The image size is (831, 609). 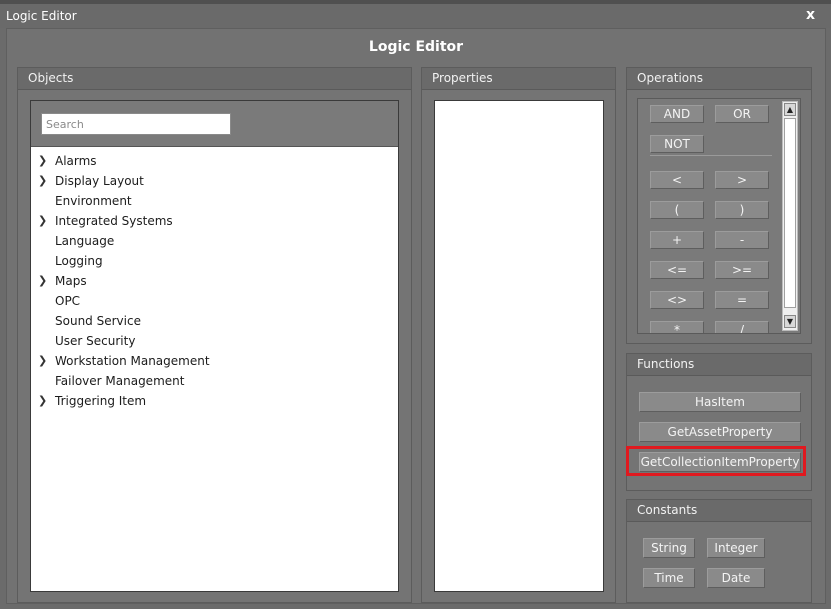 I want to click on search-area, so click(x=214, y=124).